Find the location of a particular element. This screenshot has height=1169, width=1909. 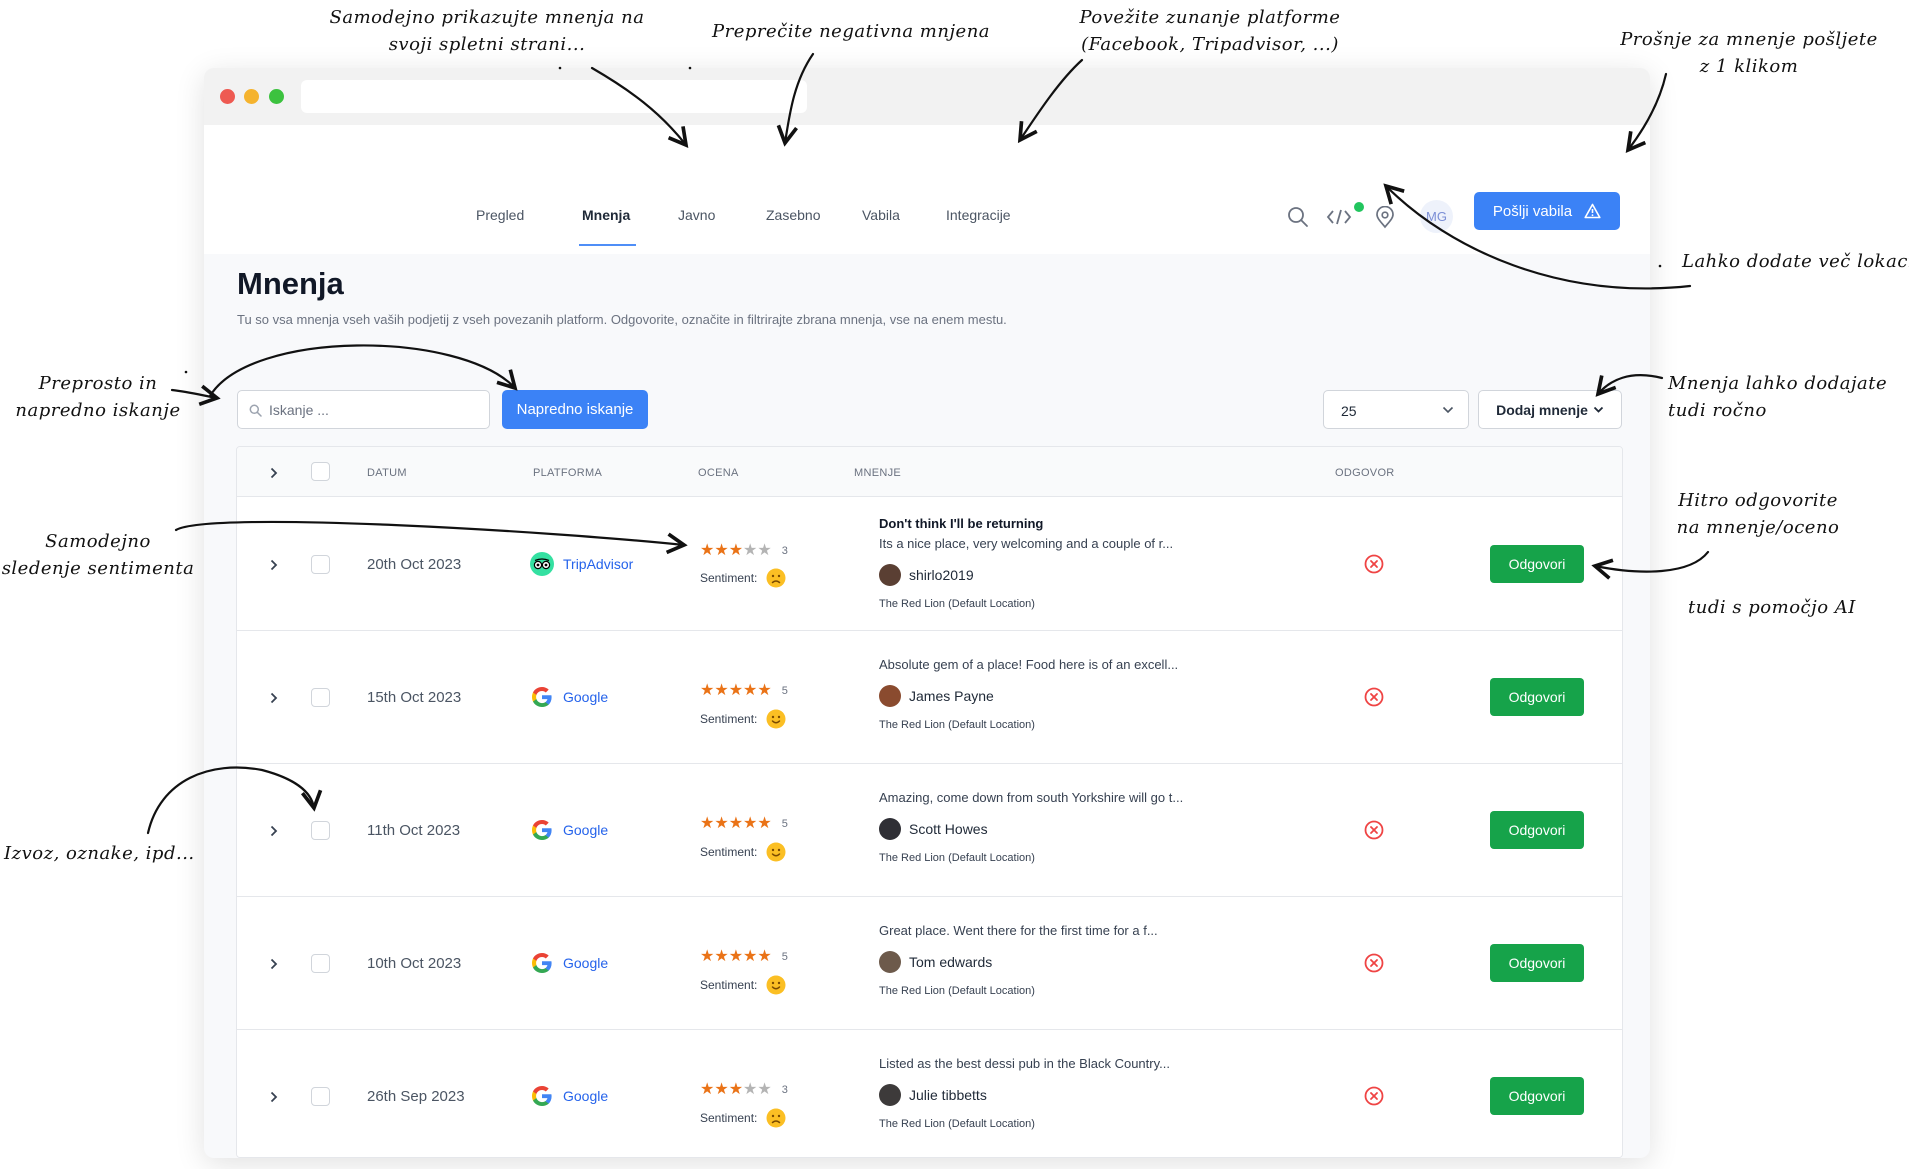

arrow-to-add-review is located at coordinates (1631, 384).